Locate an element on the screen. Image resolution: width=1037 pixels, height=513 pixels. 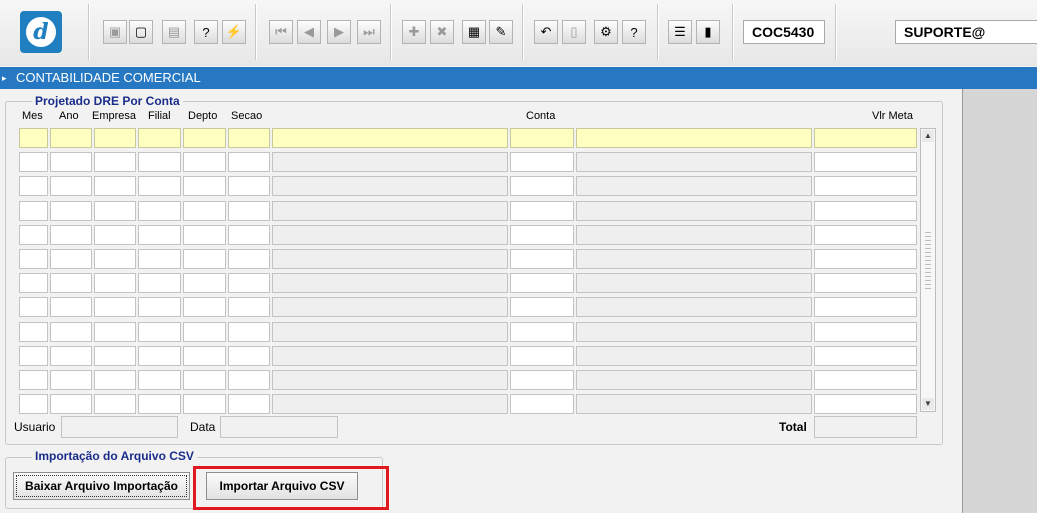
clipboard-icon: ▯ is located at coordinates (574, 32).